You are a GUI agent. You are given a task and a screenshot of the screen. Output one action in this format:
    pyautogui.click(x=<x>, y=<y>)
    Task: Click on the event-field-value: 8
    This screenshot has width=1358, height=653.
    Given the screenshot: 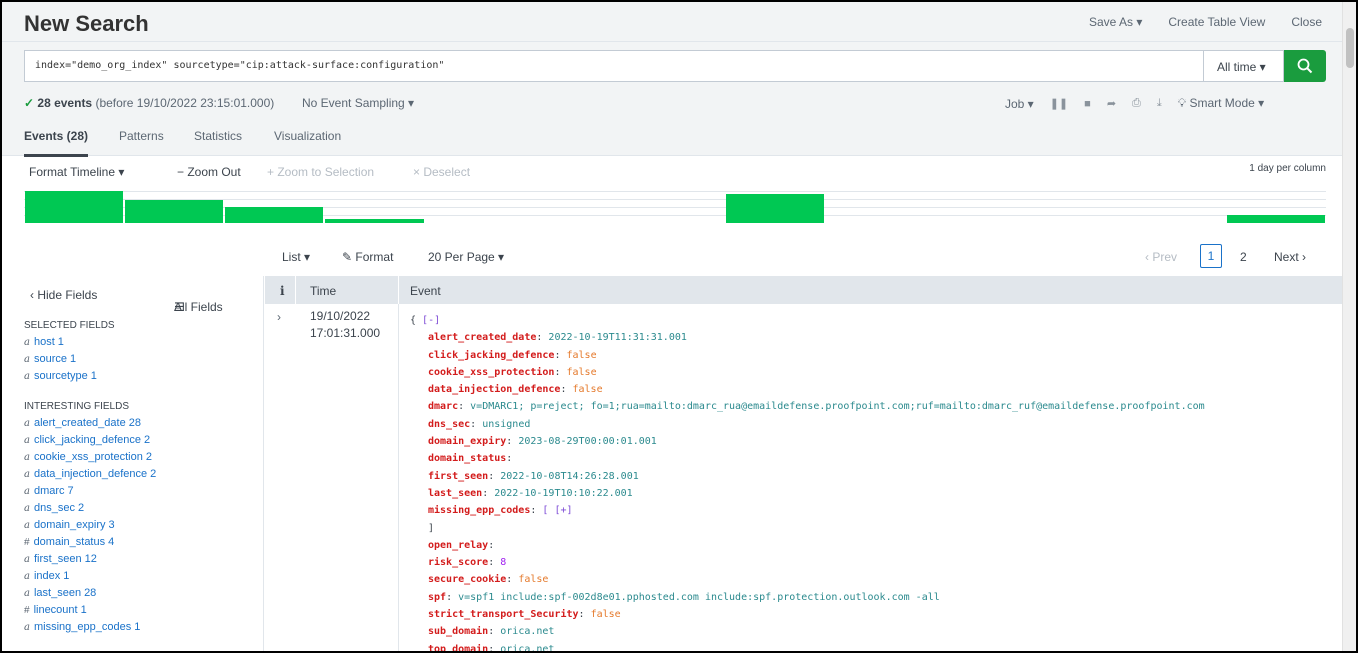 What is the action you would take?
    pyautogui.click(x=503, y=562)
    